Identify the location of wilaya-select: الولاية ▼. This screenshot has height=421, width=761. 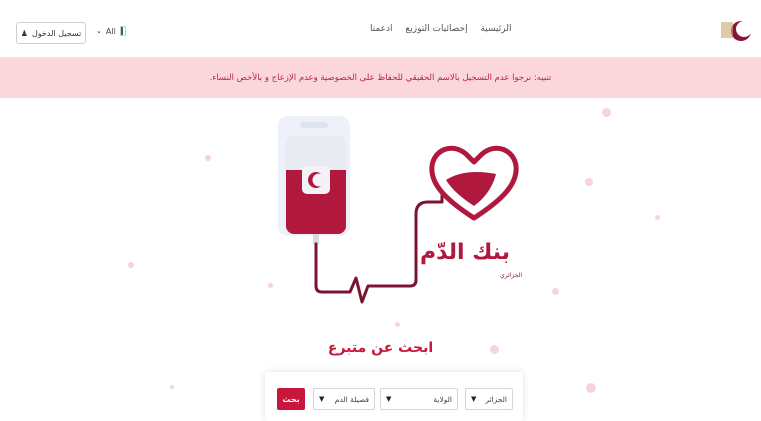
(419, 399).